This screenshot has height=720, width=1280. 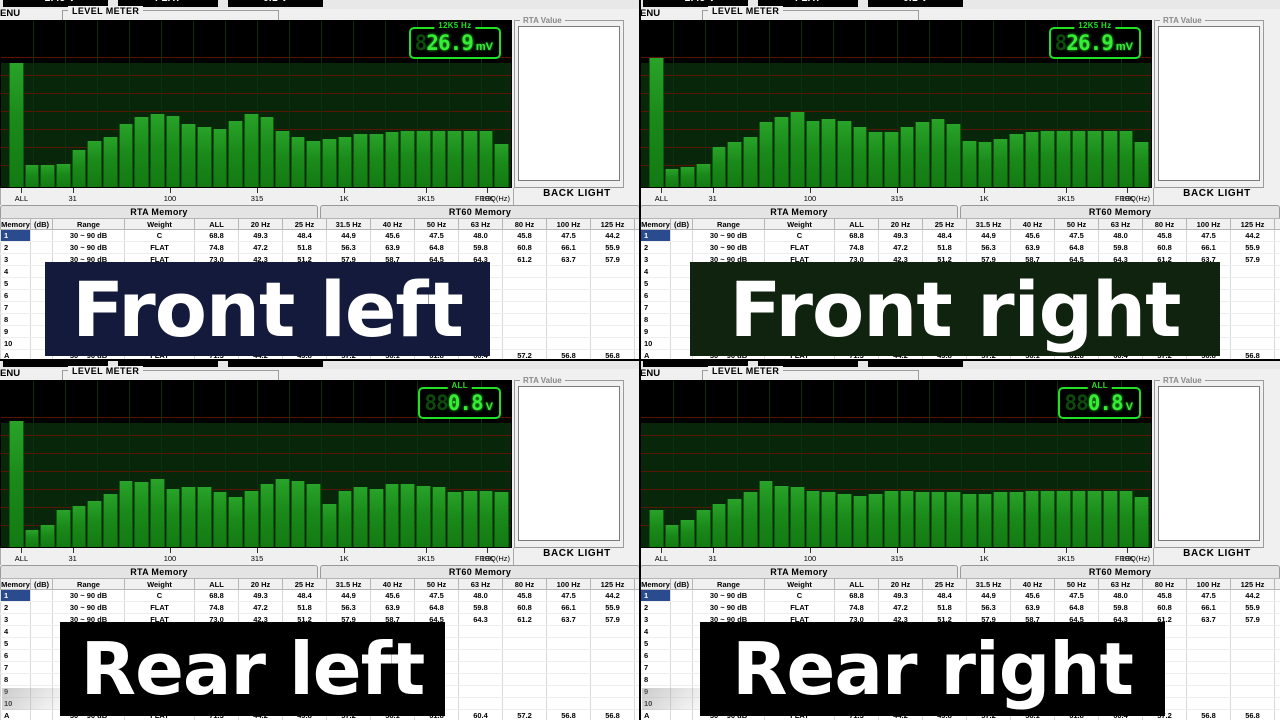 What do you see at coordinates (681, 643) in the screenshot?
I see `cell-db` at bounding box center [681, 643].